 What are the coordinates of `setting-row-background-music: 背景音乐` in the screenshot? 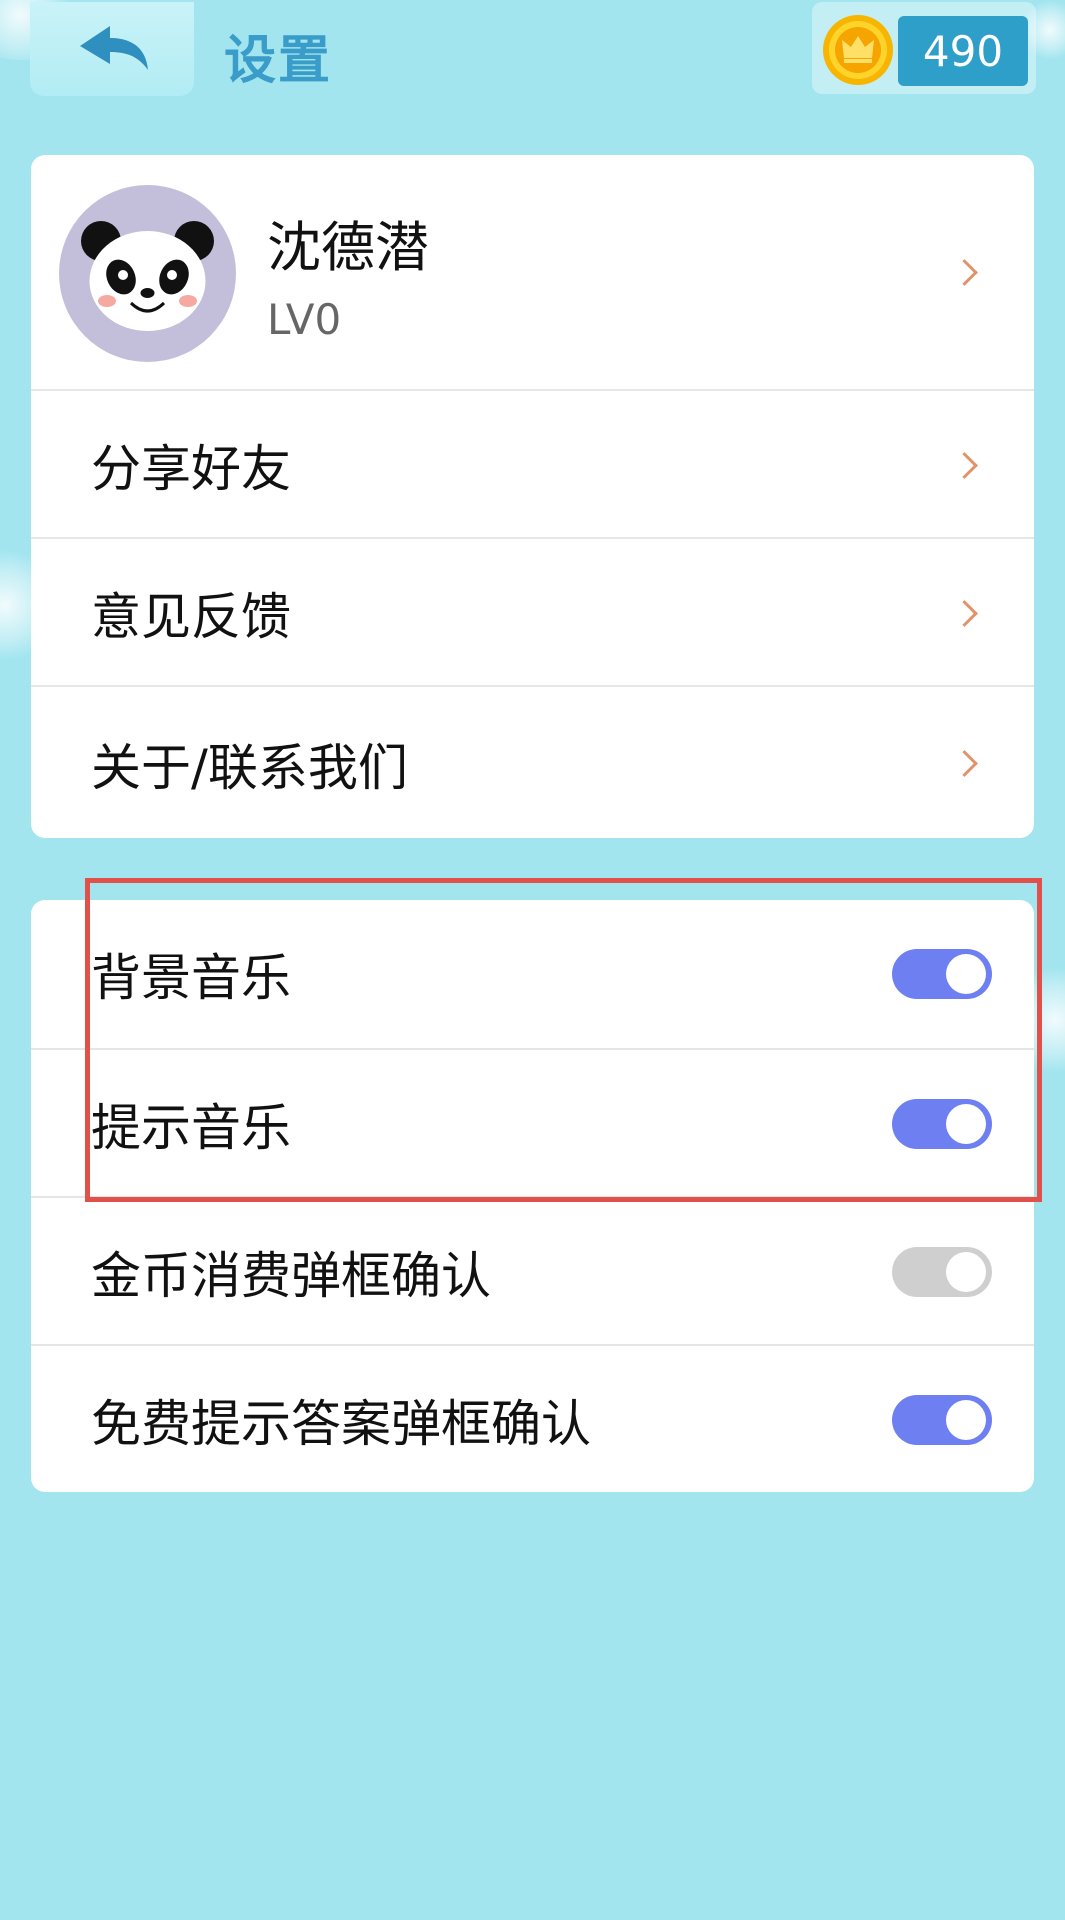 It's located at (532, 974).